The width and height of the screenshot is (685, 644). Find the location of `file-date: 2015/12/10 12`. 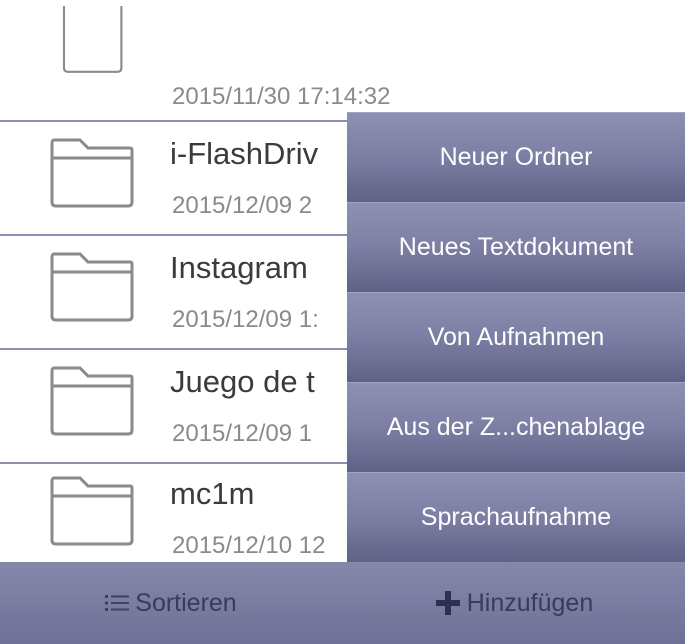

file-date: 2015/12/10 12 is located at coordinates (249, 545).